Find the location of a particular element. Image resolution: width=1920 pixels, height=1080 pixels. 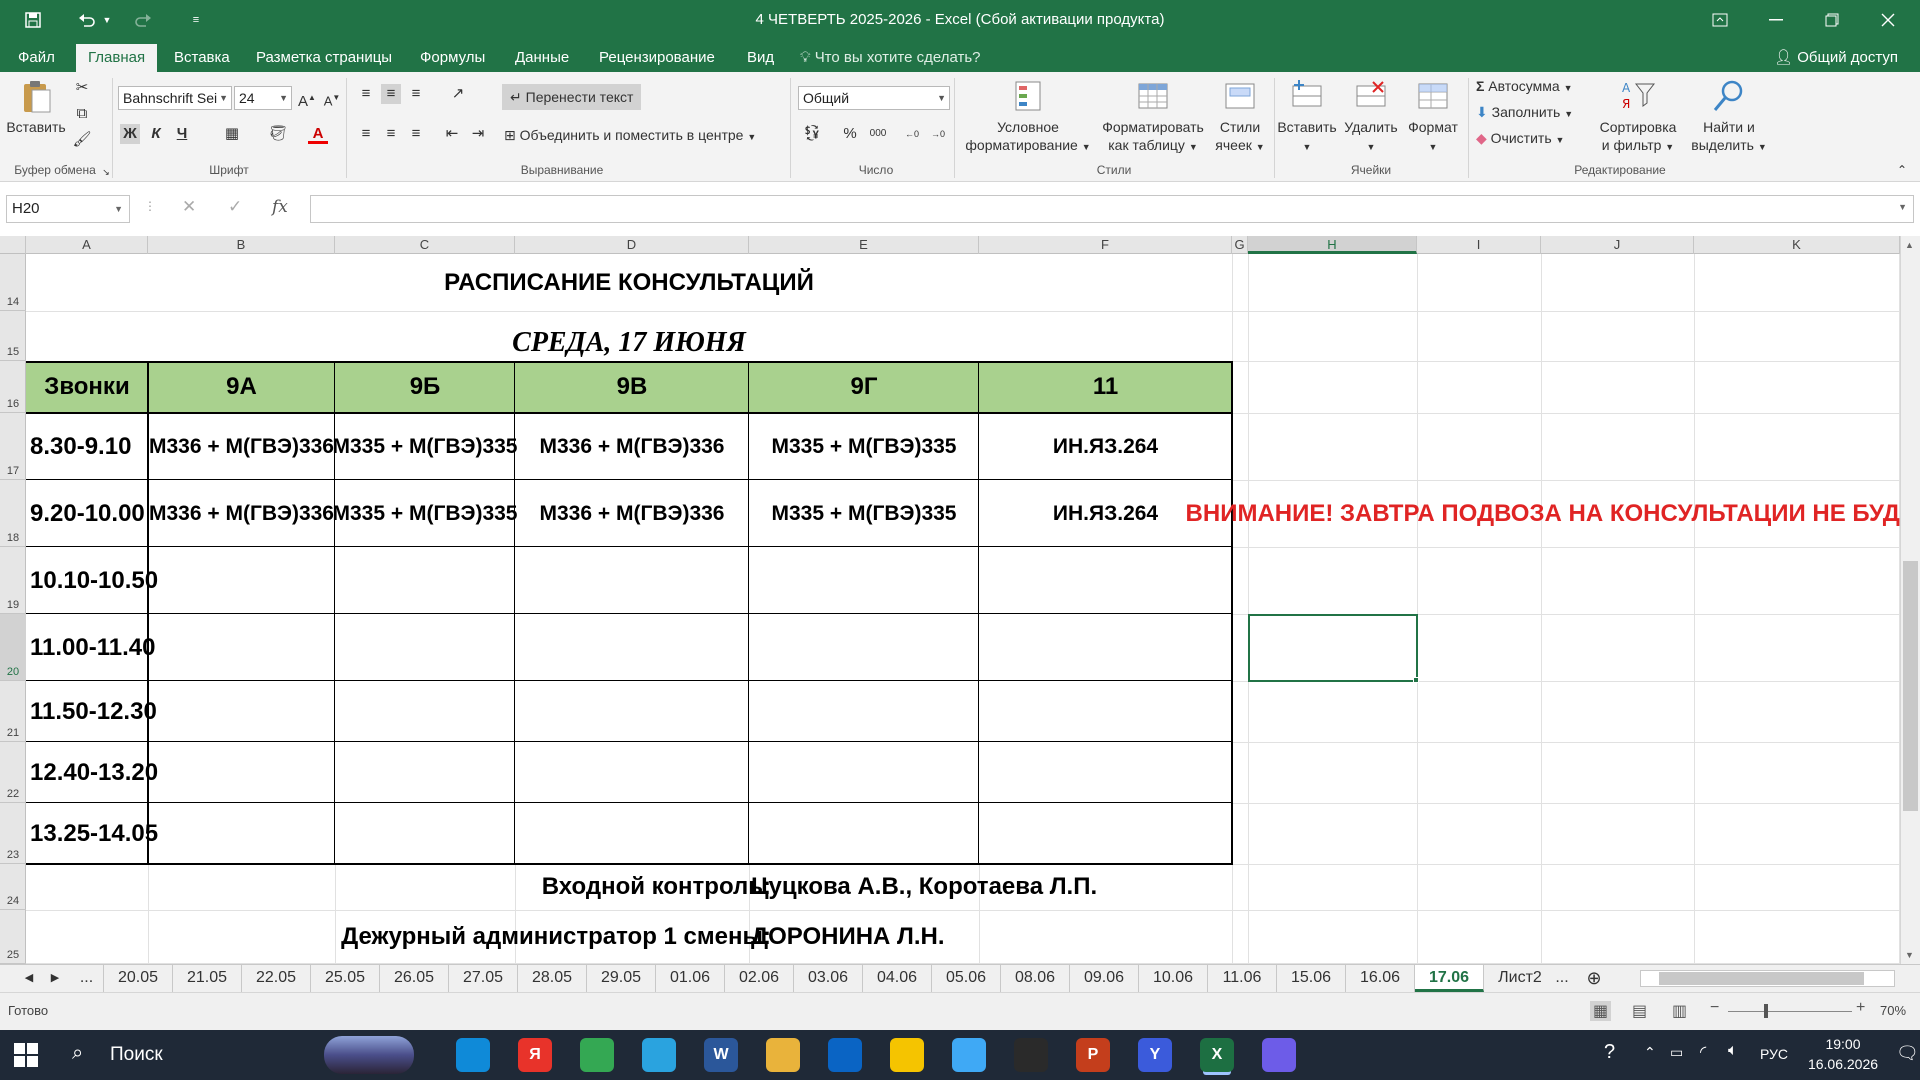

powerpoint-icon: P is located at coordinates (1093, 1055).